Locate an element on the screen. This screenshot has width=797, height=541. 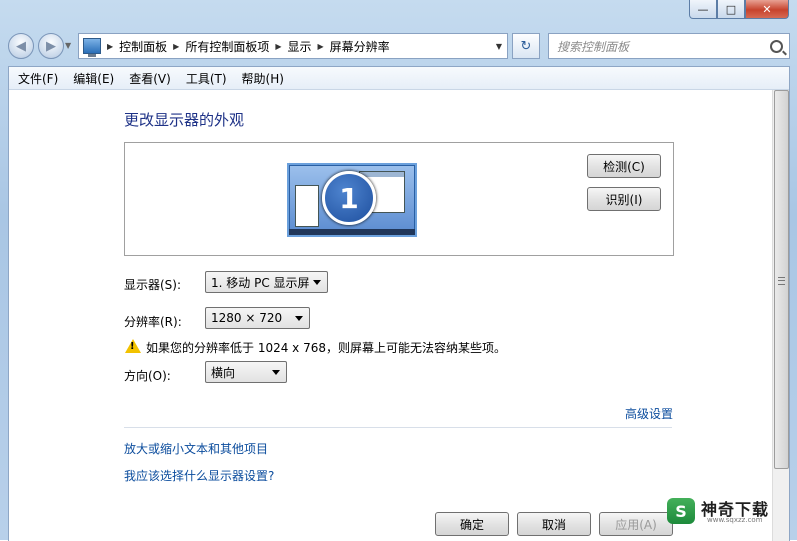
monitor-1-thumbnail: 1 is located at coordinates (352, 200).